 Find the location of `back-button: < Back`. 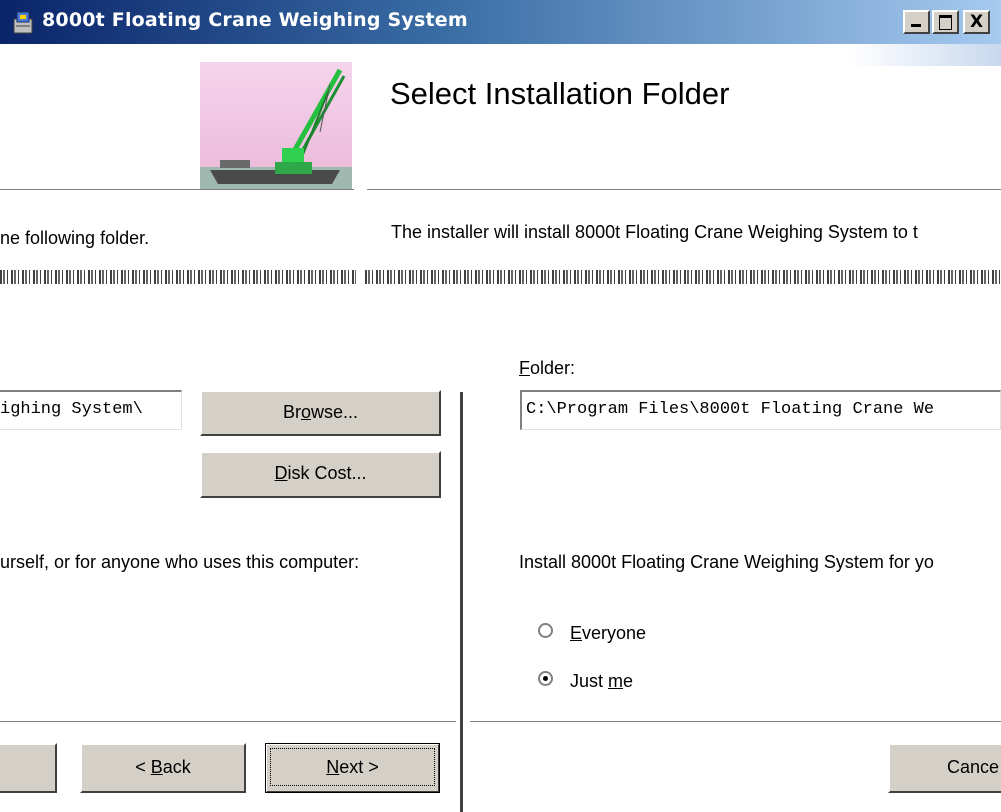

back-button: < Back is located at coordinates (163, 768).